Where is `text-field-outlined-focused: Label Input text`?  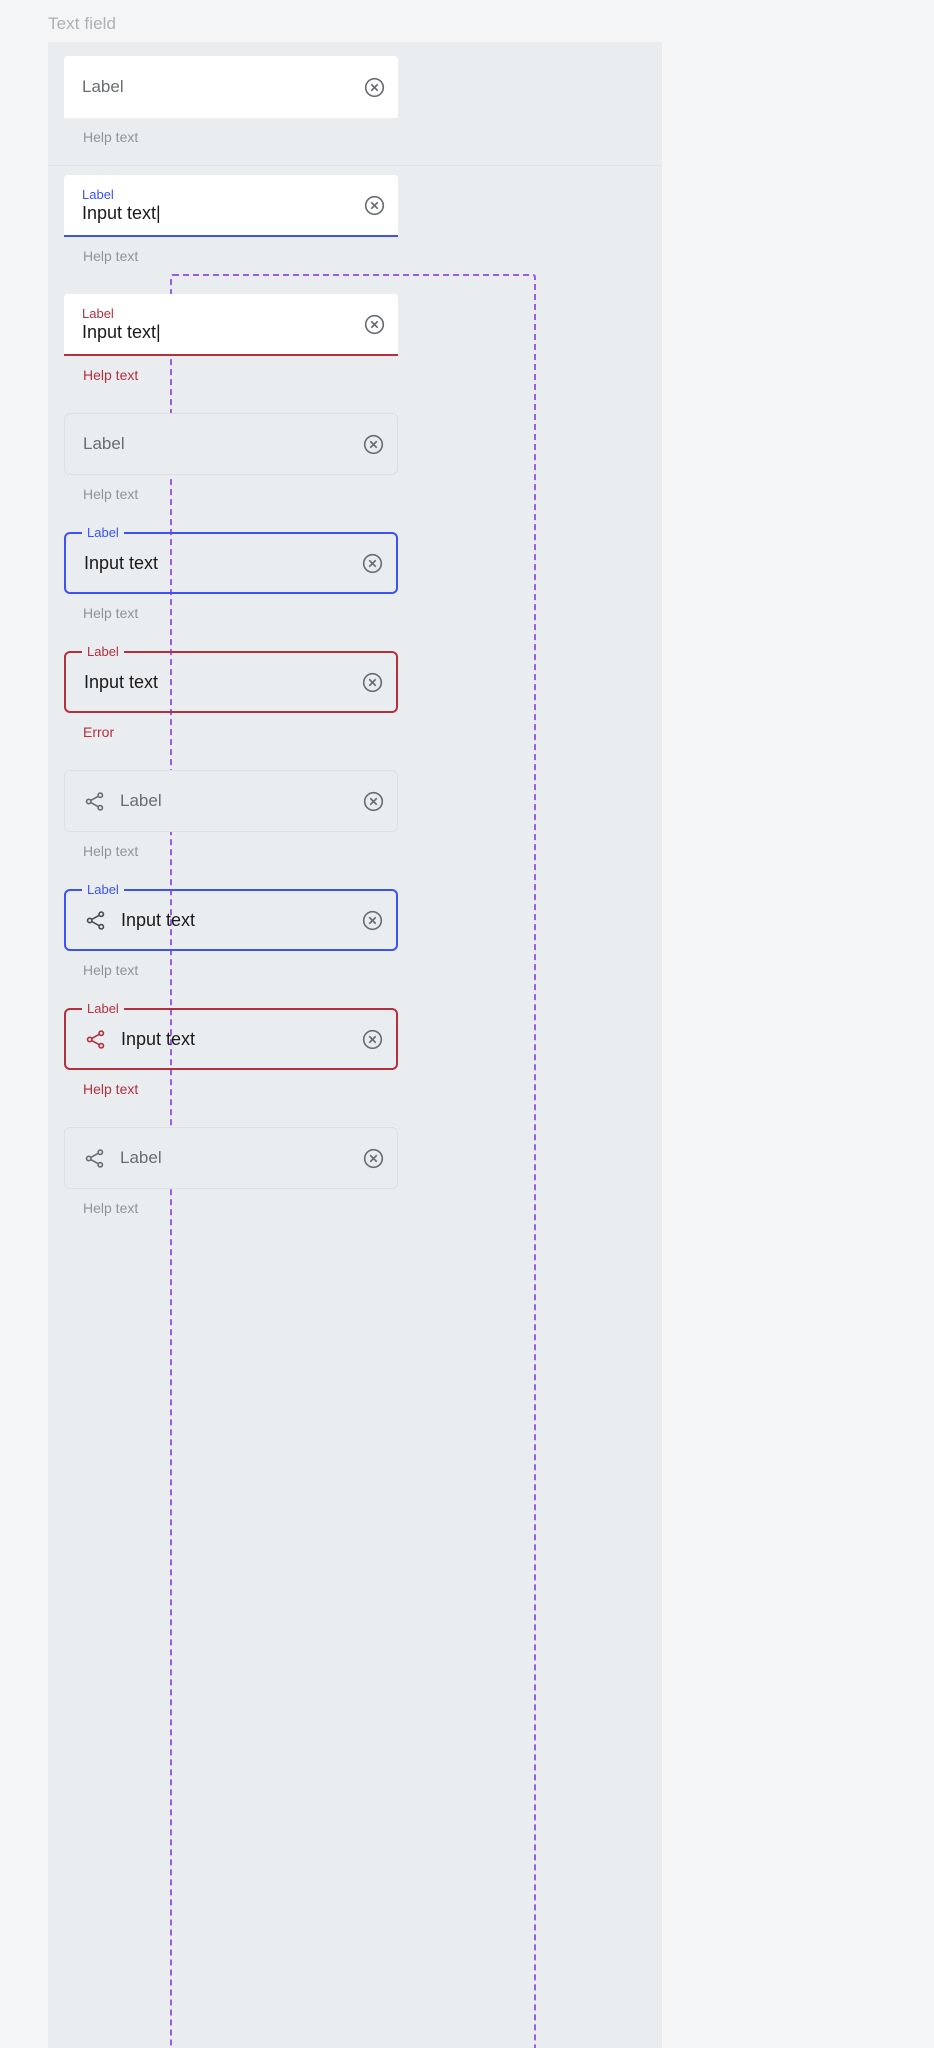
text-field-outlined-focused: Label Input text is located at coordinates (231, 559).